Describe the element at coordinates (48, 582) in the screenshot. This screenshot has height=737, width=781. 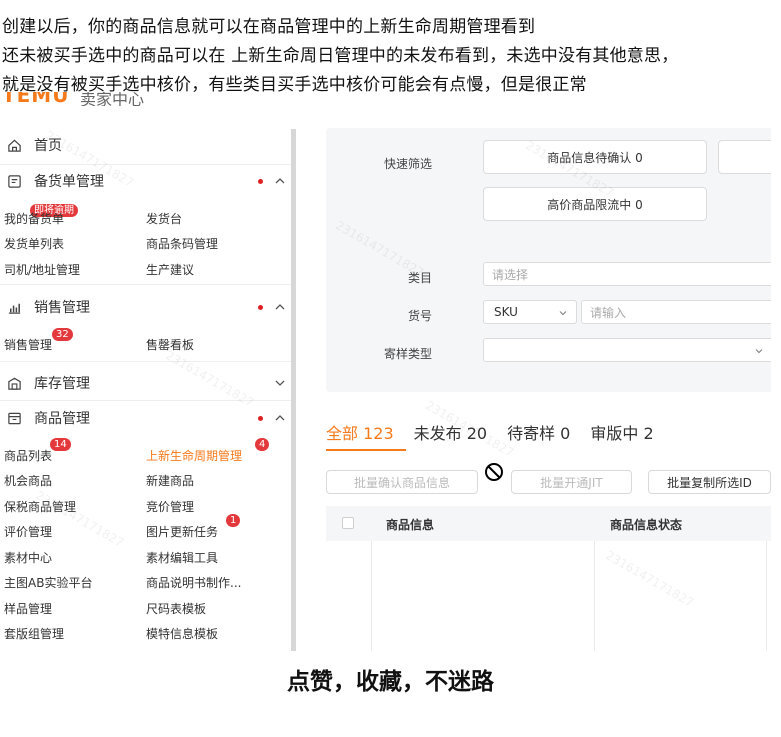
I see `sidebar-link-ab-test: 主图AB实验平台` at that location.